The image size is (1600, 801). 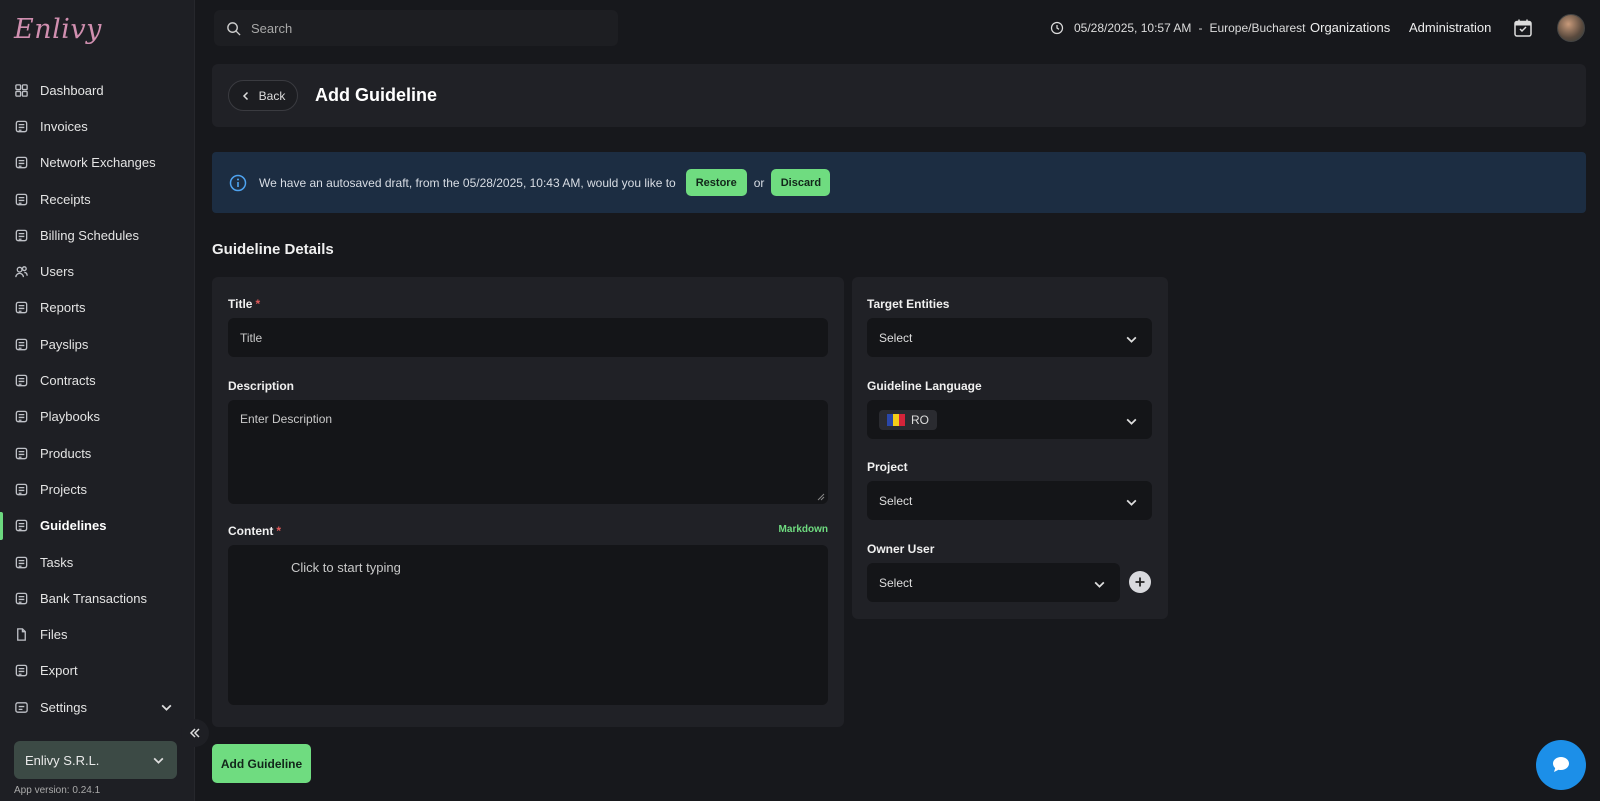 What do you see at coordinates (73, 526) in the screenshot?
I see `sidebar-item-label: Guidelines` at bounding box center [73, 526].